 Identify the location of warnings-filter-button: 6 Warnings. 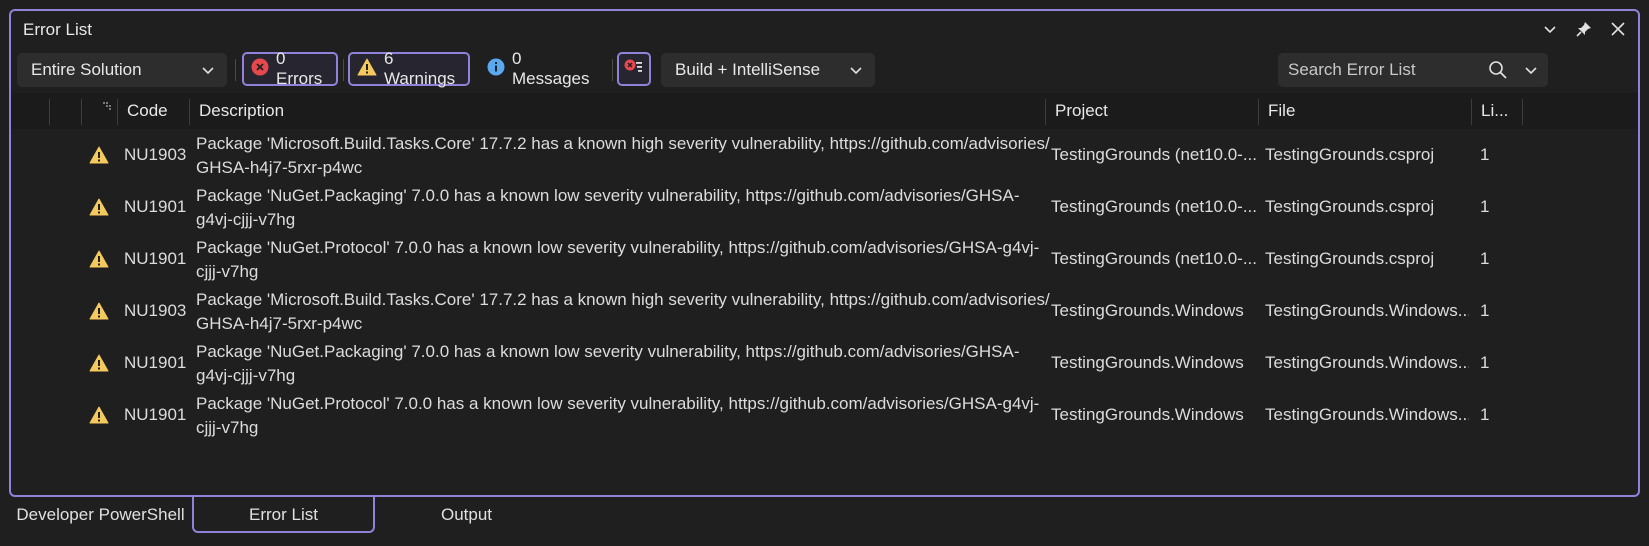
(409, 68).